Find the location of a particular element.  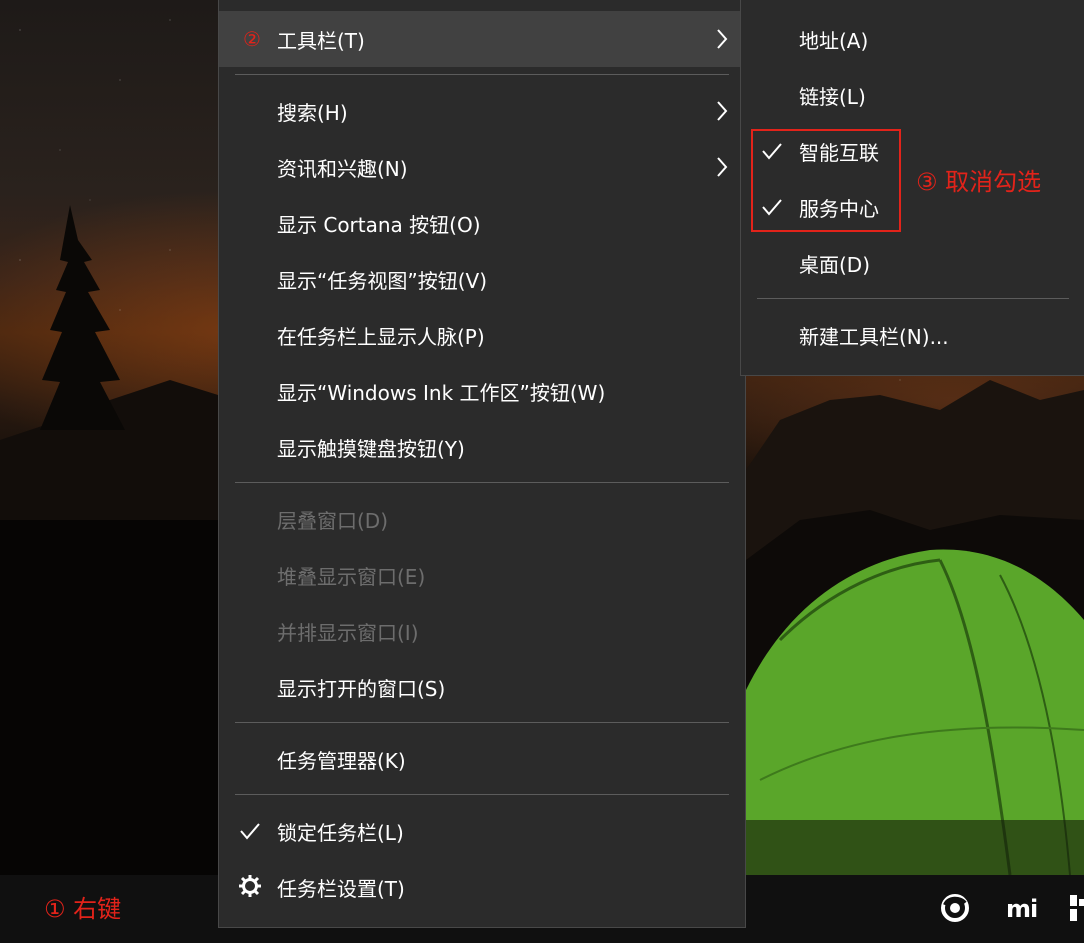

menu-item-label: 任务管理器(K) is located at coordinates (341, 760).